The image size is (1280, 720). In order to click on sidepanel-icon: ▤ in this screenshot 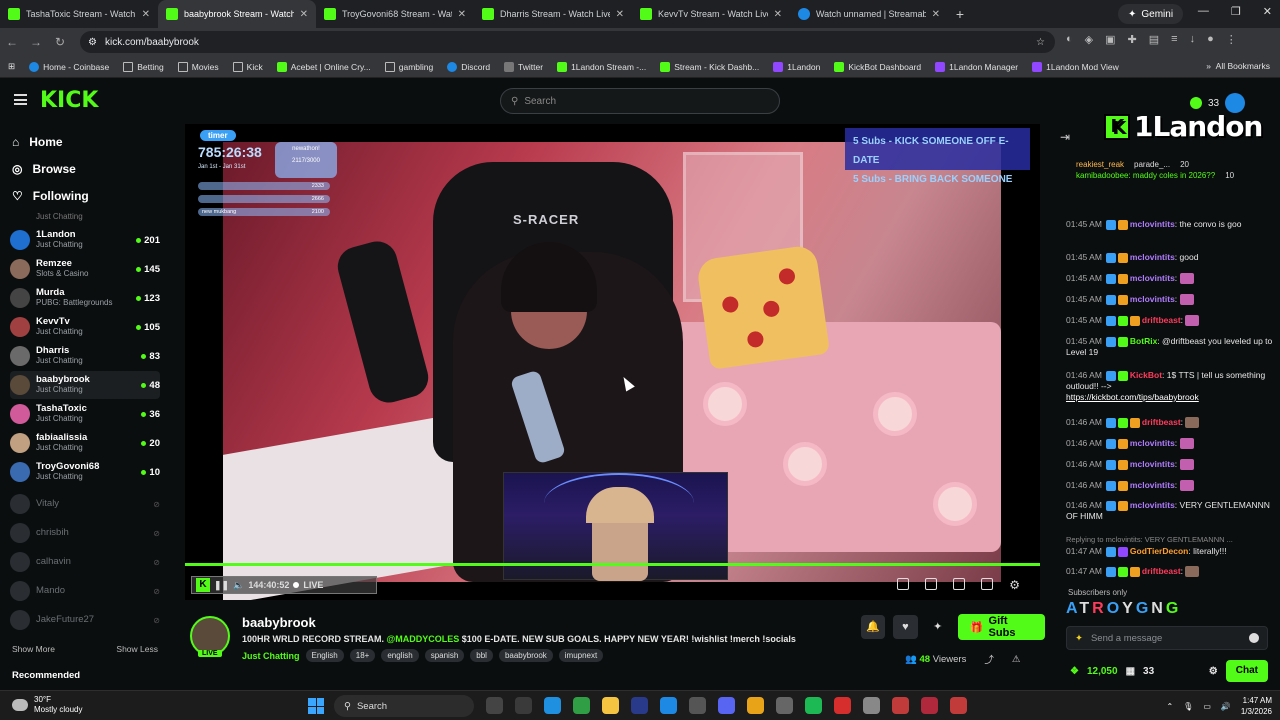, I will do `click(1154, 39)`.